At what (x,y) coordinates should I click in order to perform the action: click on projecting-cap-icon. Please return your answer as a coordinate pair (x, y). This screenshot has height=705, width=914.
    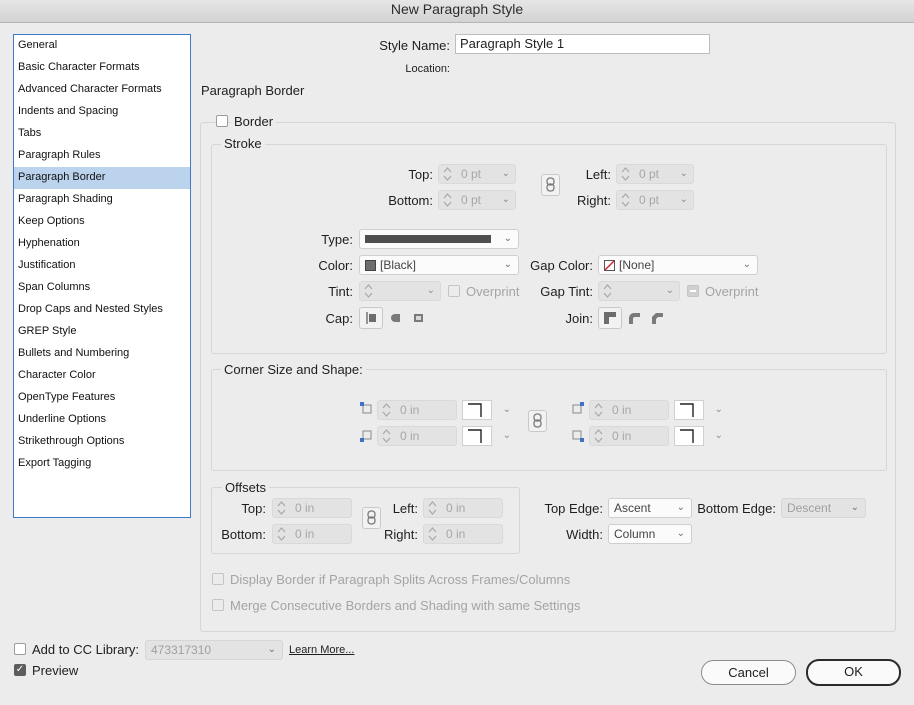
    Looking at the image, I should click on (419, 318).